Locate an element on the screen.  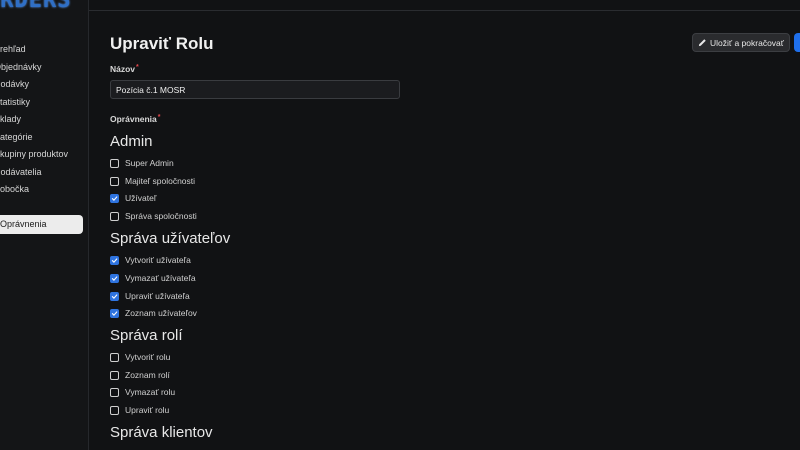
save-and-continue-label: Uložiť a pokračovať is located at coordinates (747, 42).